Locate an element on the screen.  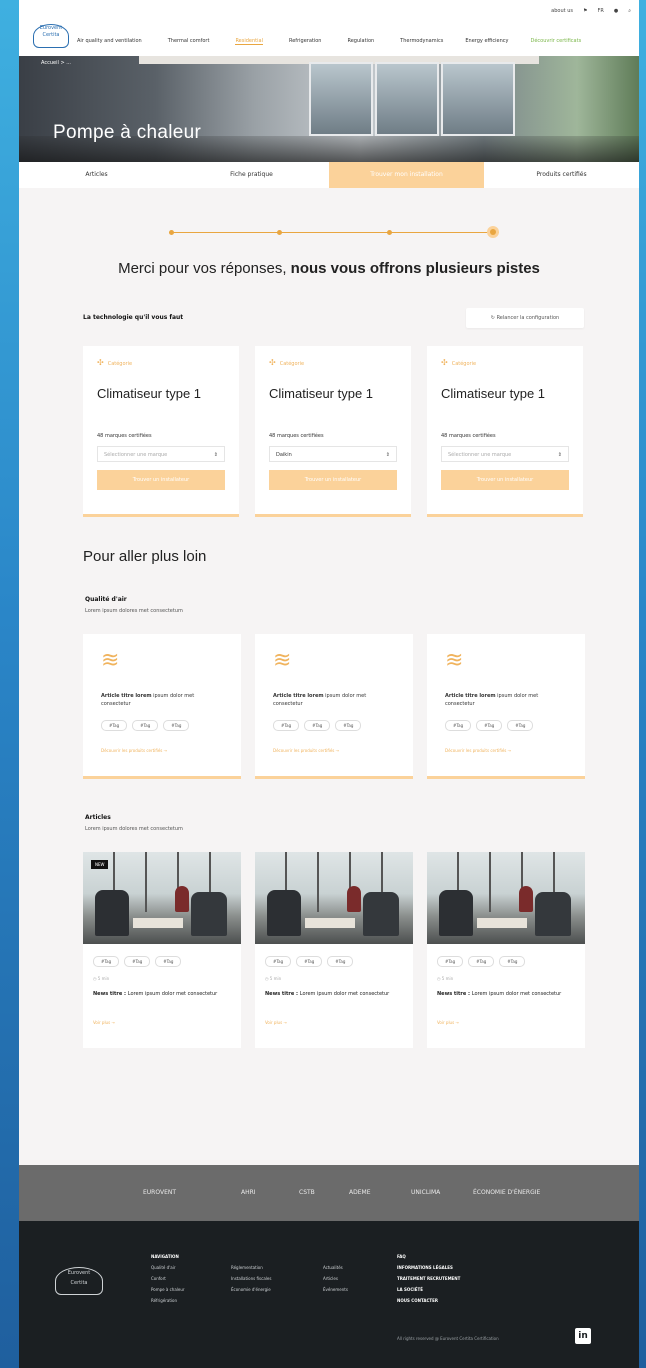
partner-logo: ADEME is located at coordinates (359, 1192).